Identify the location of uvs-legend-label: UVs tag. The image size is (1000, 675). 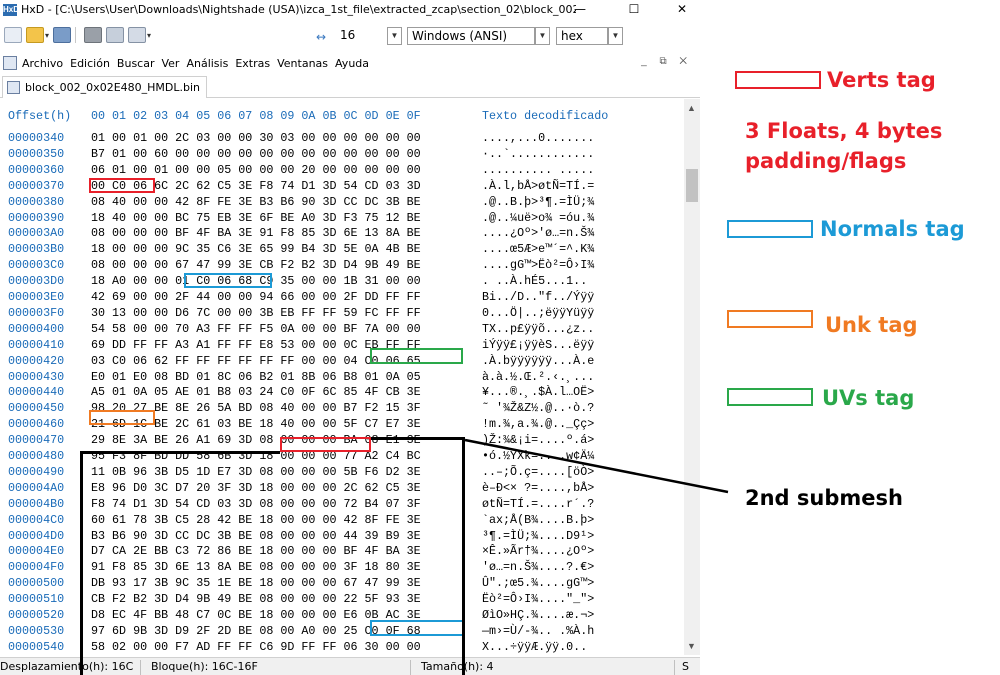
(868, 398).